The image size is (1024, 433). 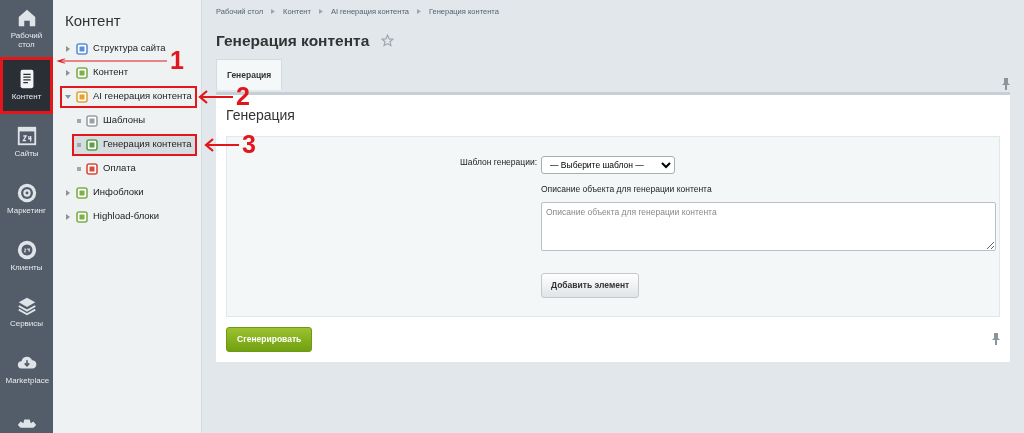 I want to click on annotation-number: 3, so click(x=249, y=144).